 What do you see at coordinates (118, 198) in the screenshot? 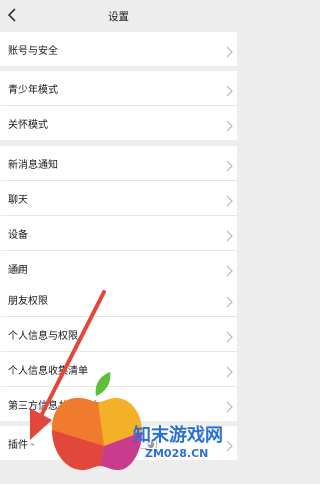
I see `settings-item-chat: 聊天` at bounding box center [118, 198].